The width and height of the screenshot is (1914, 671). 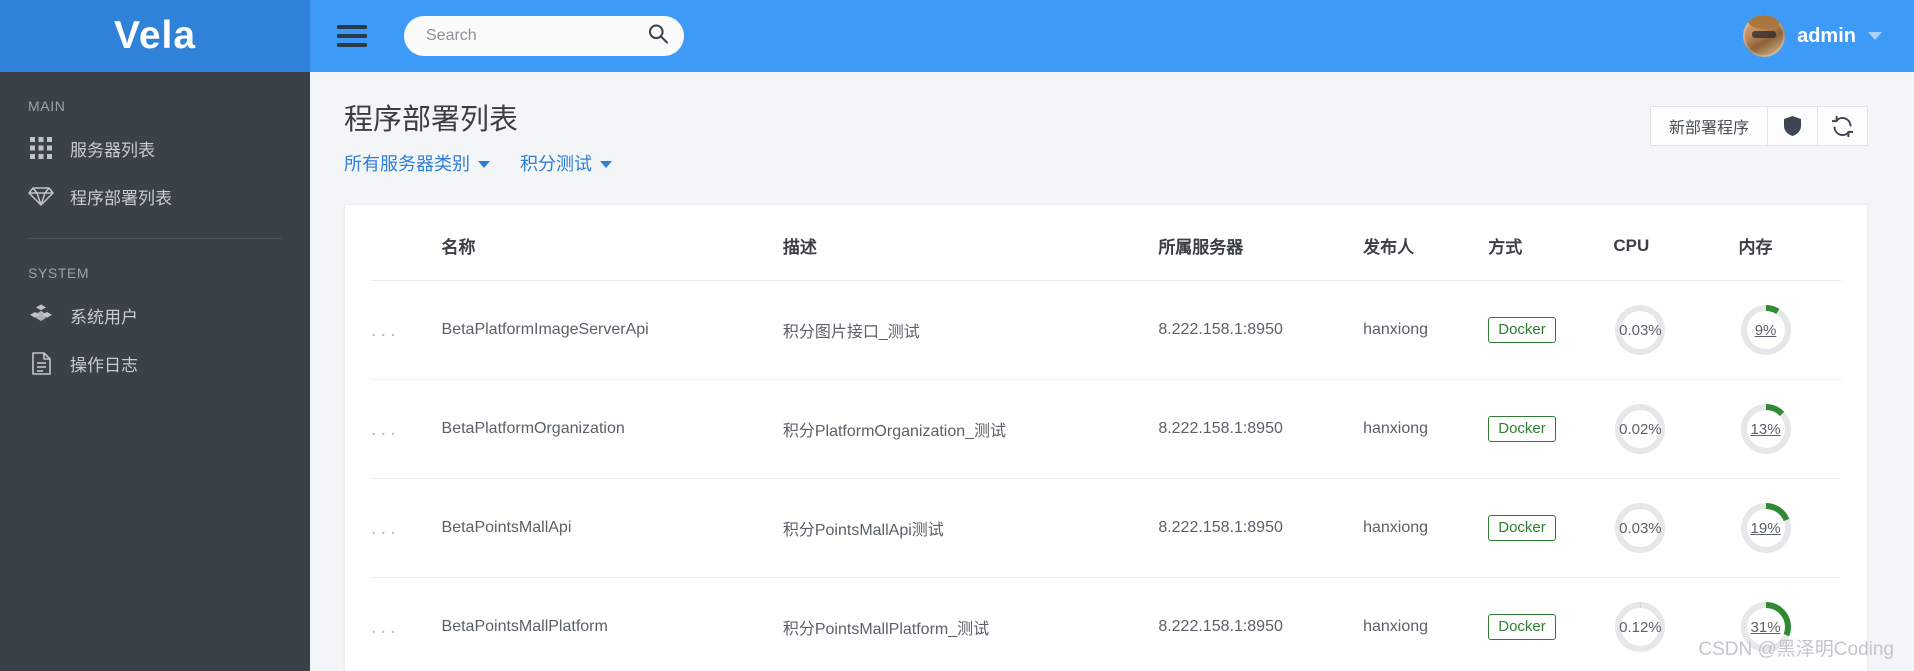 I want to click on filter-server-category: 所有服务器类别, so click(x=417, y=163).